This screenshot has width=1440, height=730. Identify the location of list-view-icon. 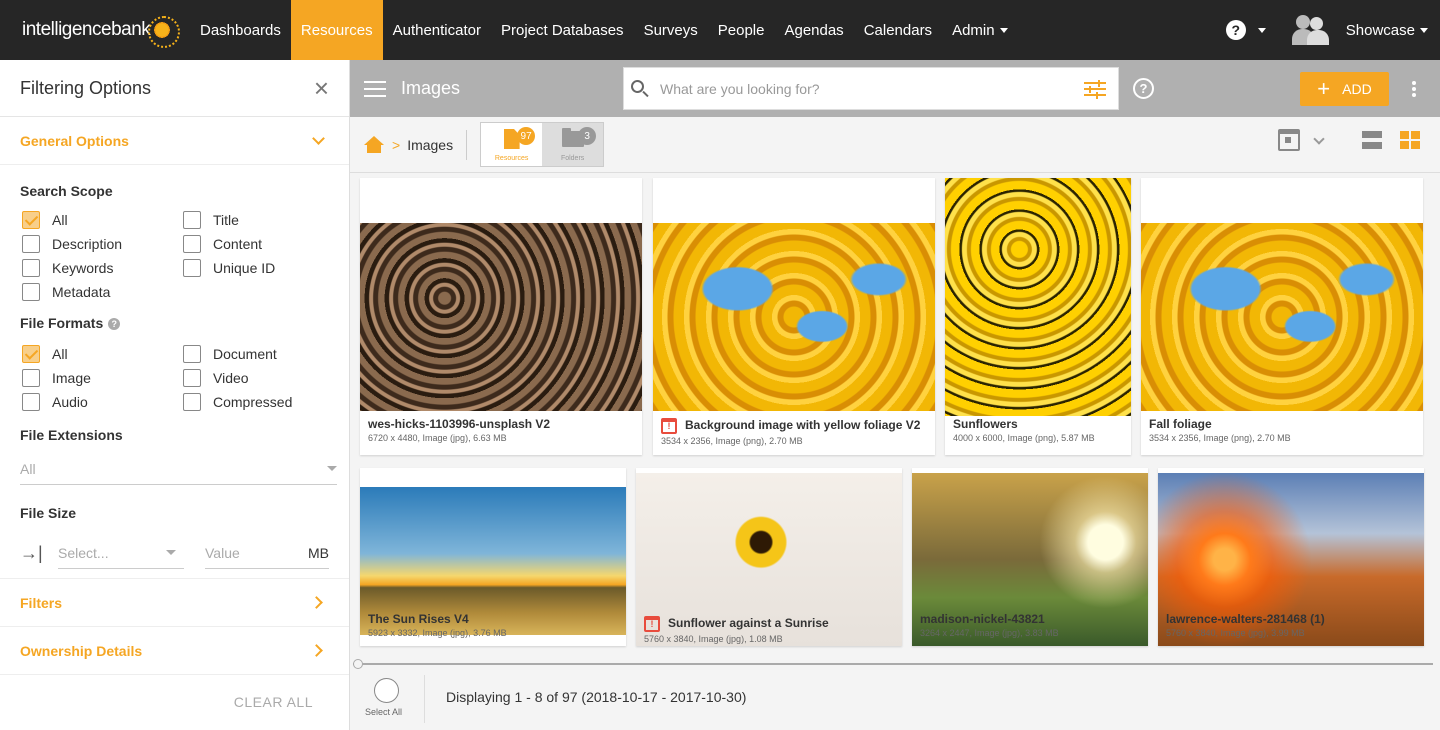
(1372, 140).